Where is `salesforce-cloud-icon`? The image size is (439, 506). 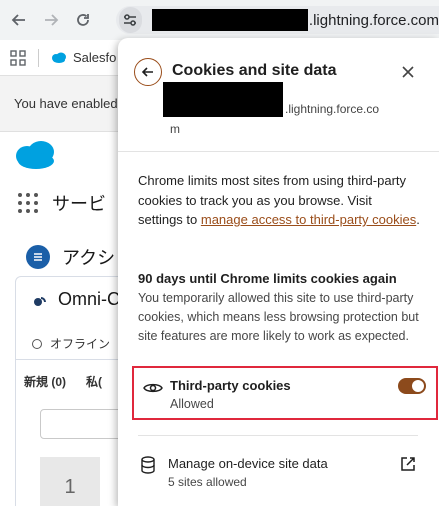 salesforce-cloud-icon is located at coordinates (59, 57).